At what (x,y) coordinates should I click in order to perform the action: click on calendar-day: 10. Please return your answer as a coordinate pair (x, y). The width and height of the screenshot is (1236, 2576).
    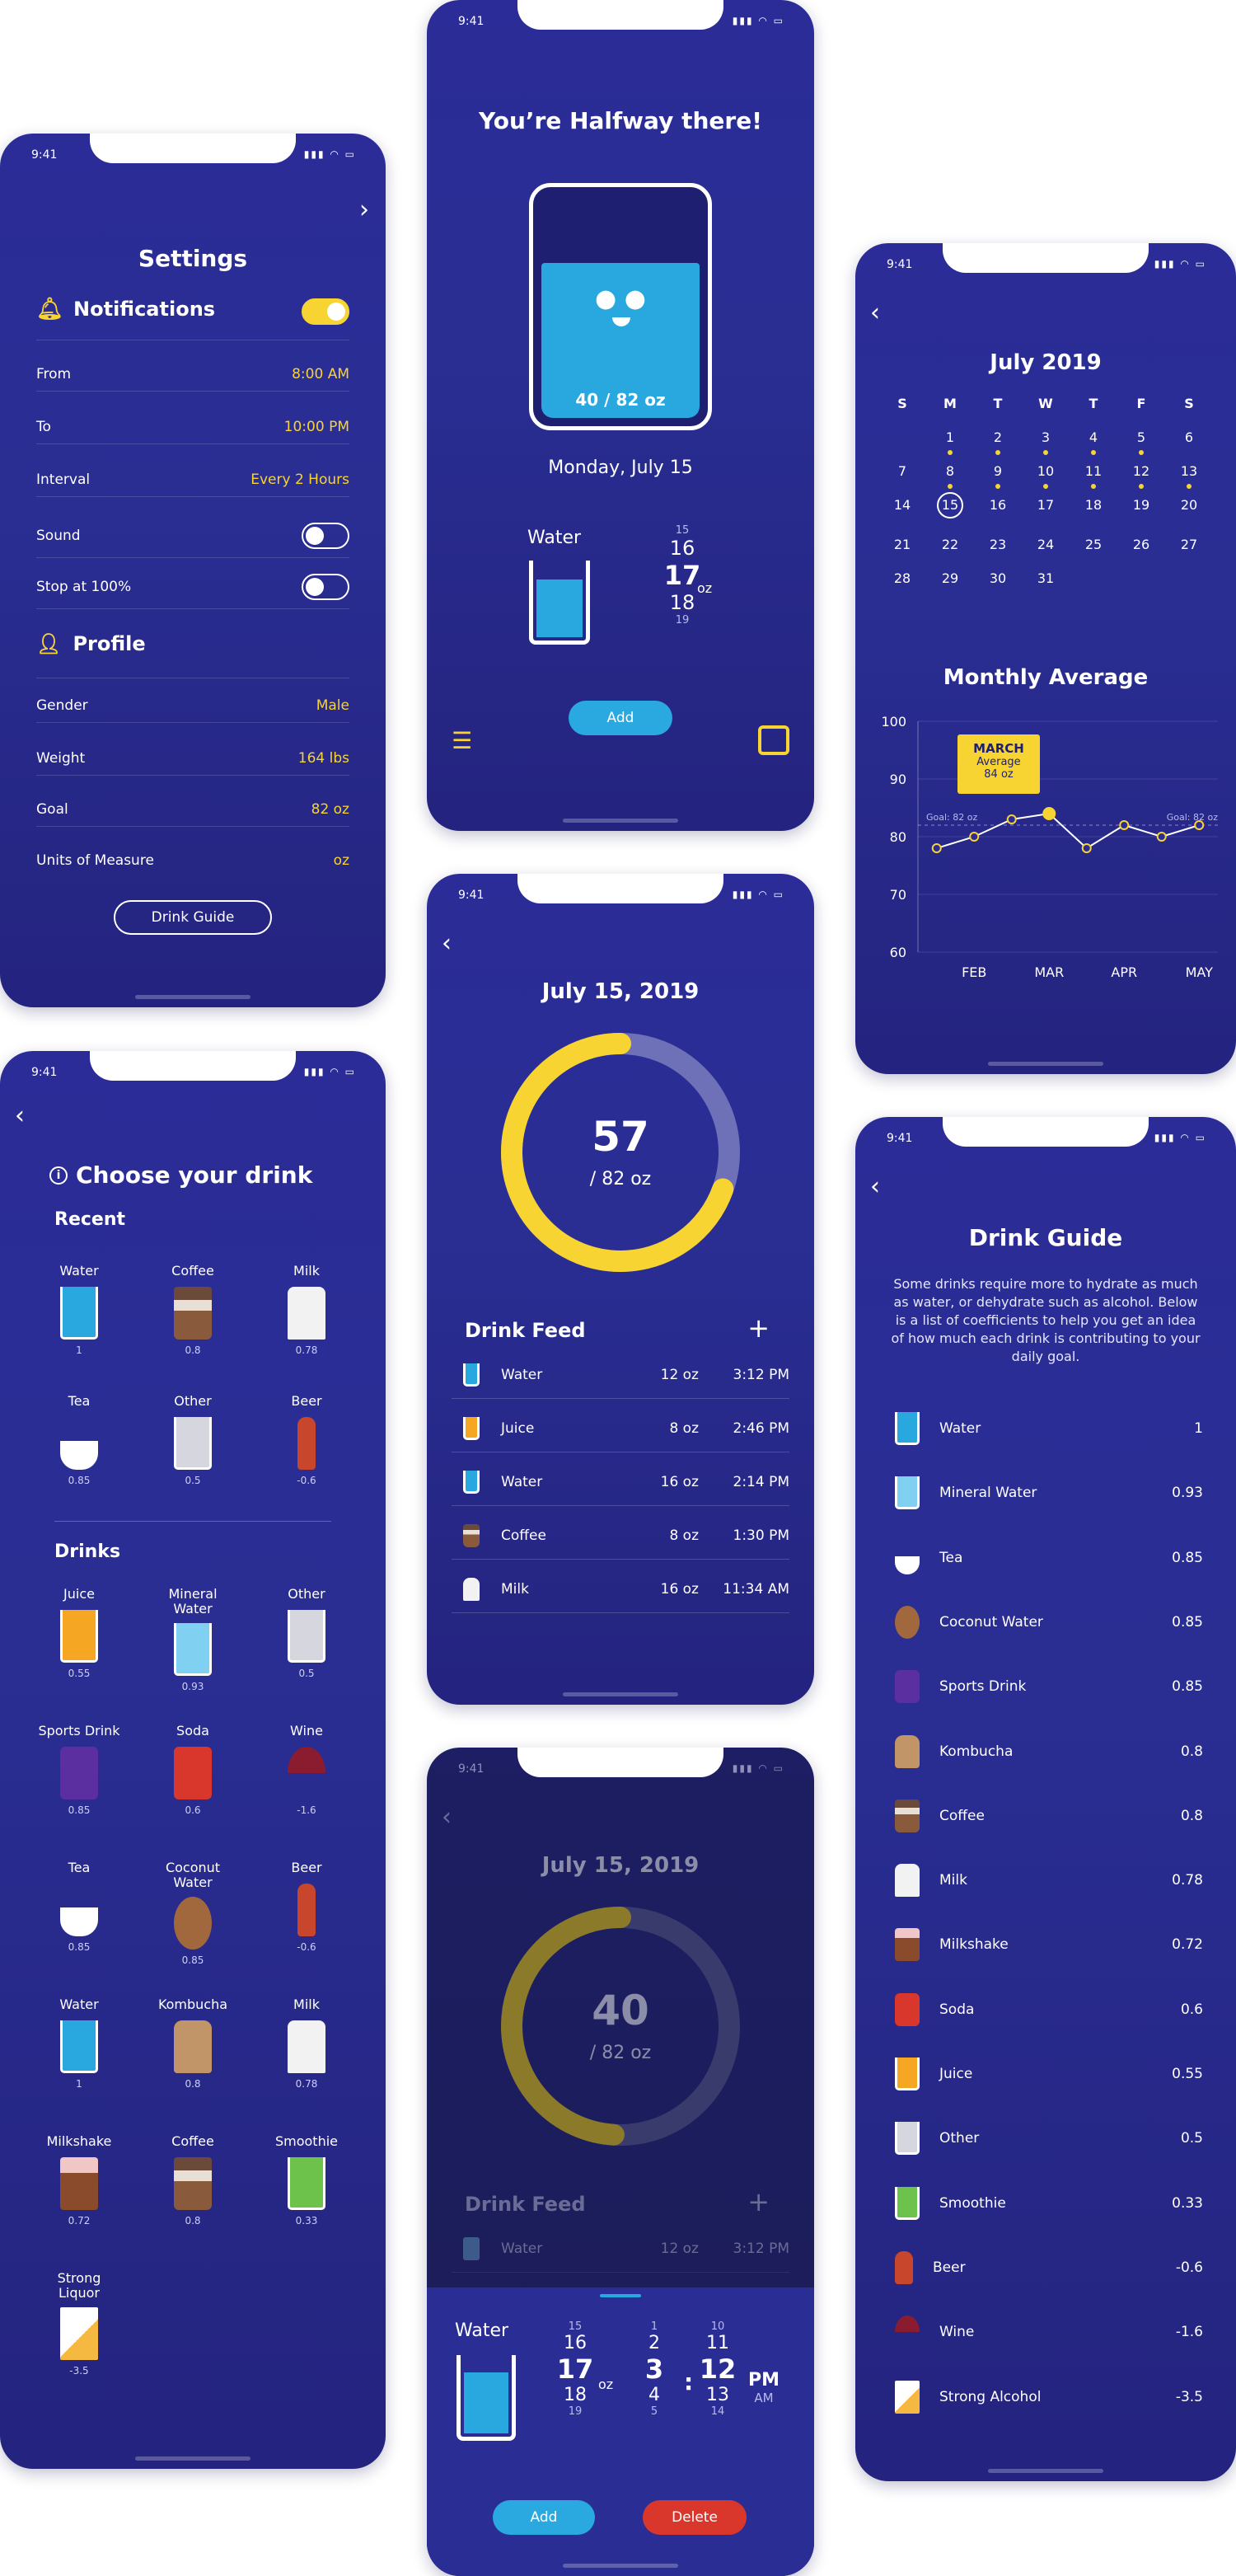
    Looking at the image, I should click on (1046, 471).